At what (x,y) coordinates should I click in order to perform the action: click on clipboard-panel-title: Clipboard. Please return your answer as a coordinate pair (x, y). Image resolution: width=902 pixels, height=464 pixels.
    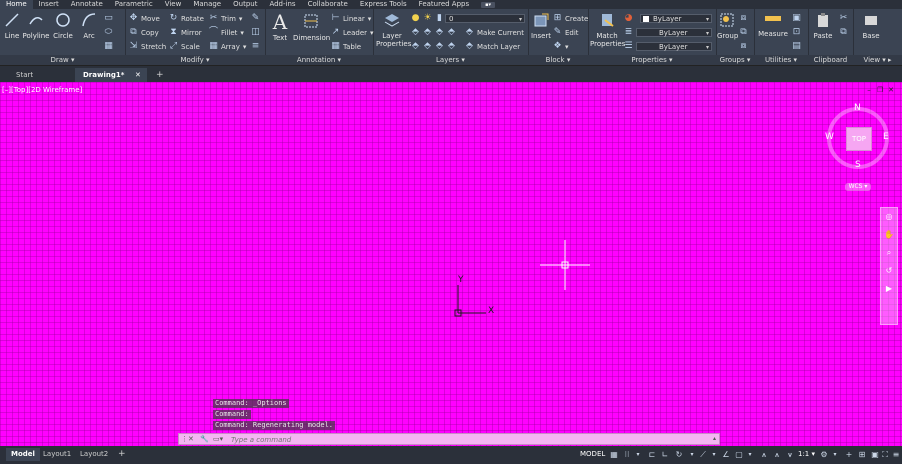
    Looking at the image, I should click on (830, 60).